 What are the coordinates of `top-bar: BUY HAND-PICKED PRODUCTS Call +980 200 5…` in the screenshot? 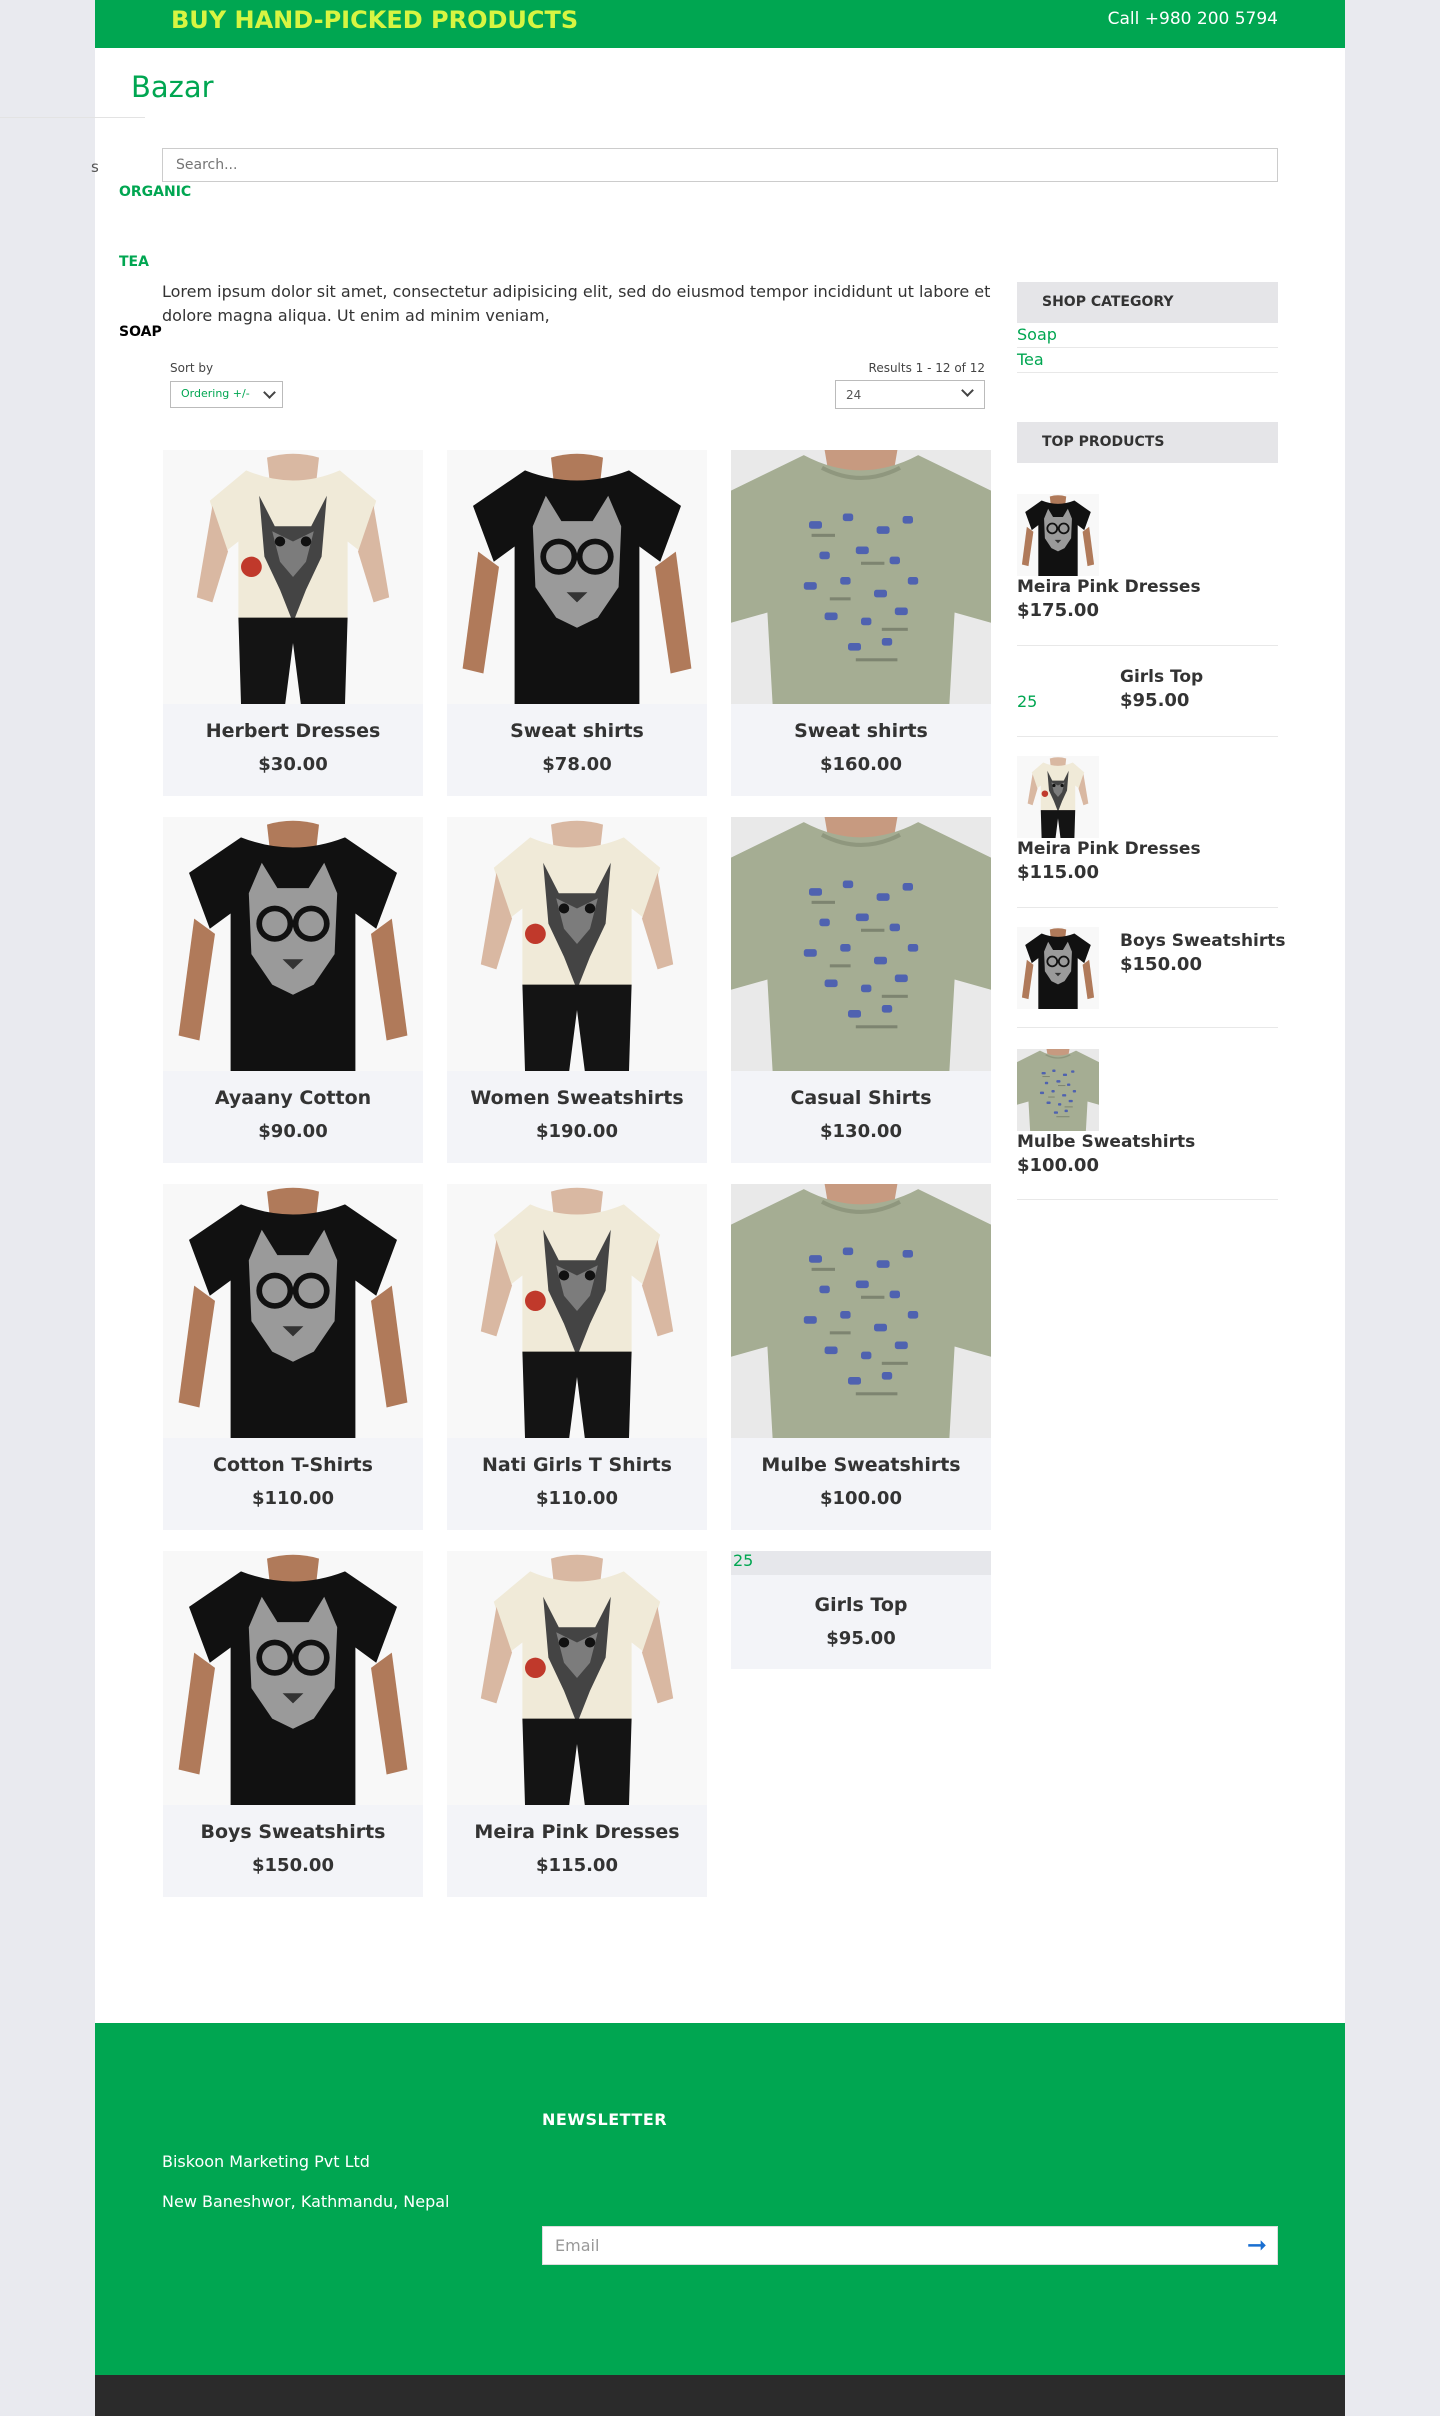 It's located at (720, 24).